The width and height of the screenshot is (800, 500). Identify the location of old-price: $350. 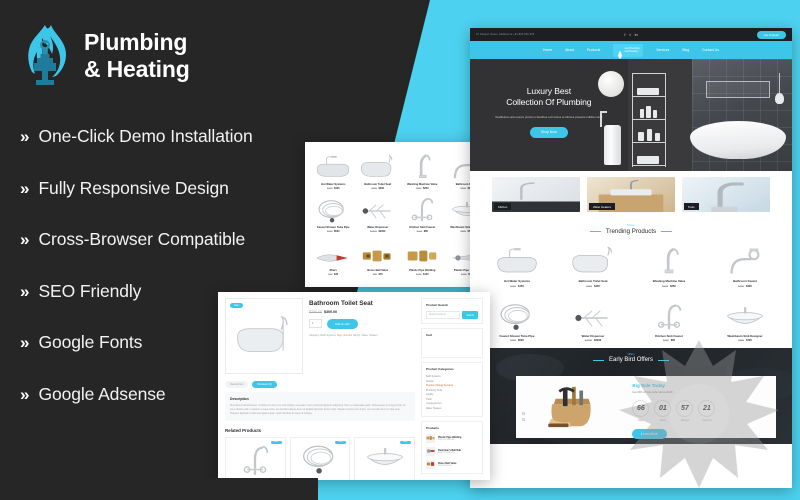
(374, 188).